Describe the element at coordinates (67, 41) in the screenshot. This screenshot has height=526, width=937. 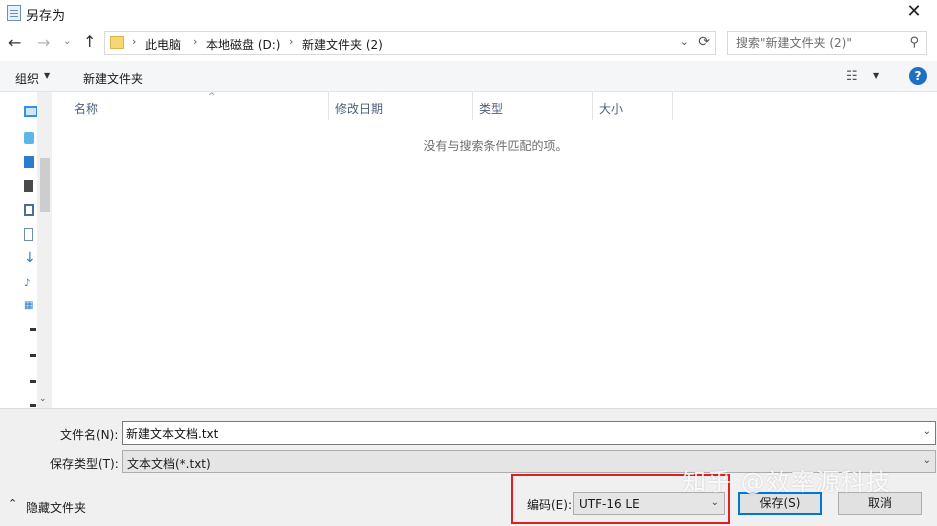
I see `recent-locations-chevron-icon: ⌄` at that location.